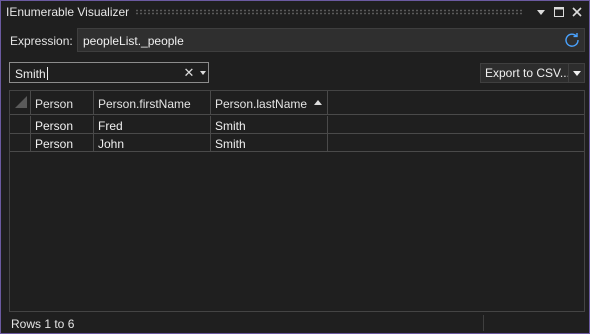 This screenshot has height=334, width=590. I want to click on maximize-icon, so click(559, 12).